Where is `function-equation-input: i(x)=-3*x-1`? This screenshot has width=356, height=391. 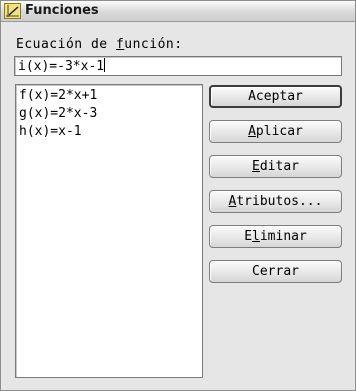
function-equation-input: i(x)=-3*x-1 is located at coordinates (178, 66).